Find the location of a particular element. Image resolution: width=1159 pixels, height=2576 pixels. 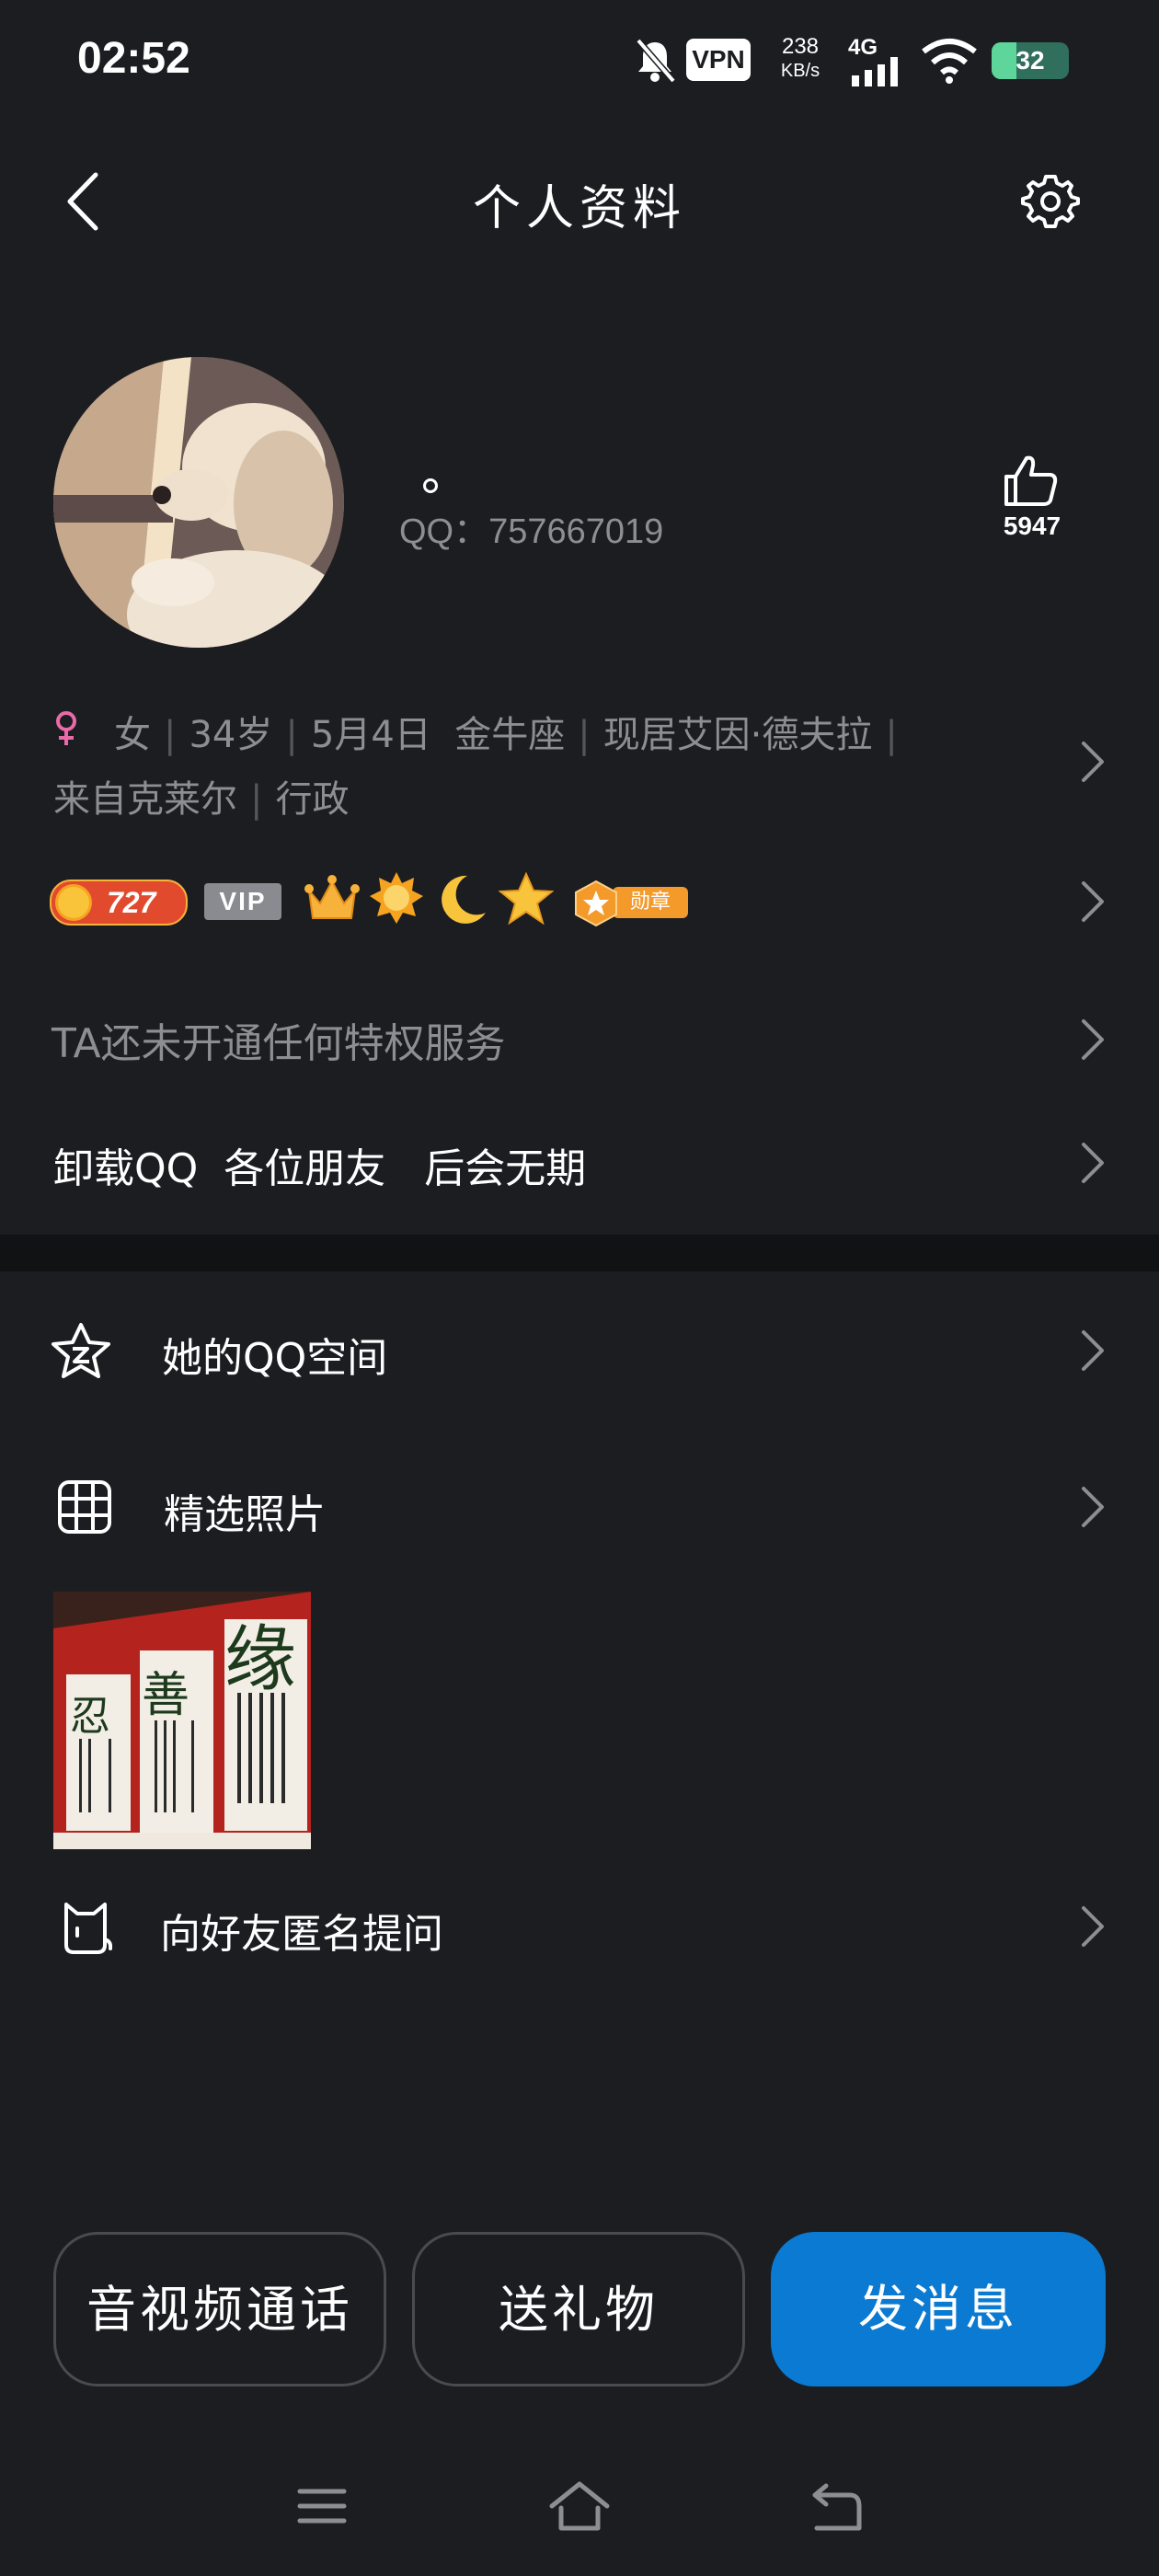

network-speed: 238 KB/s is located at coordinates (800, 59).